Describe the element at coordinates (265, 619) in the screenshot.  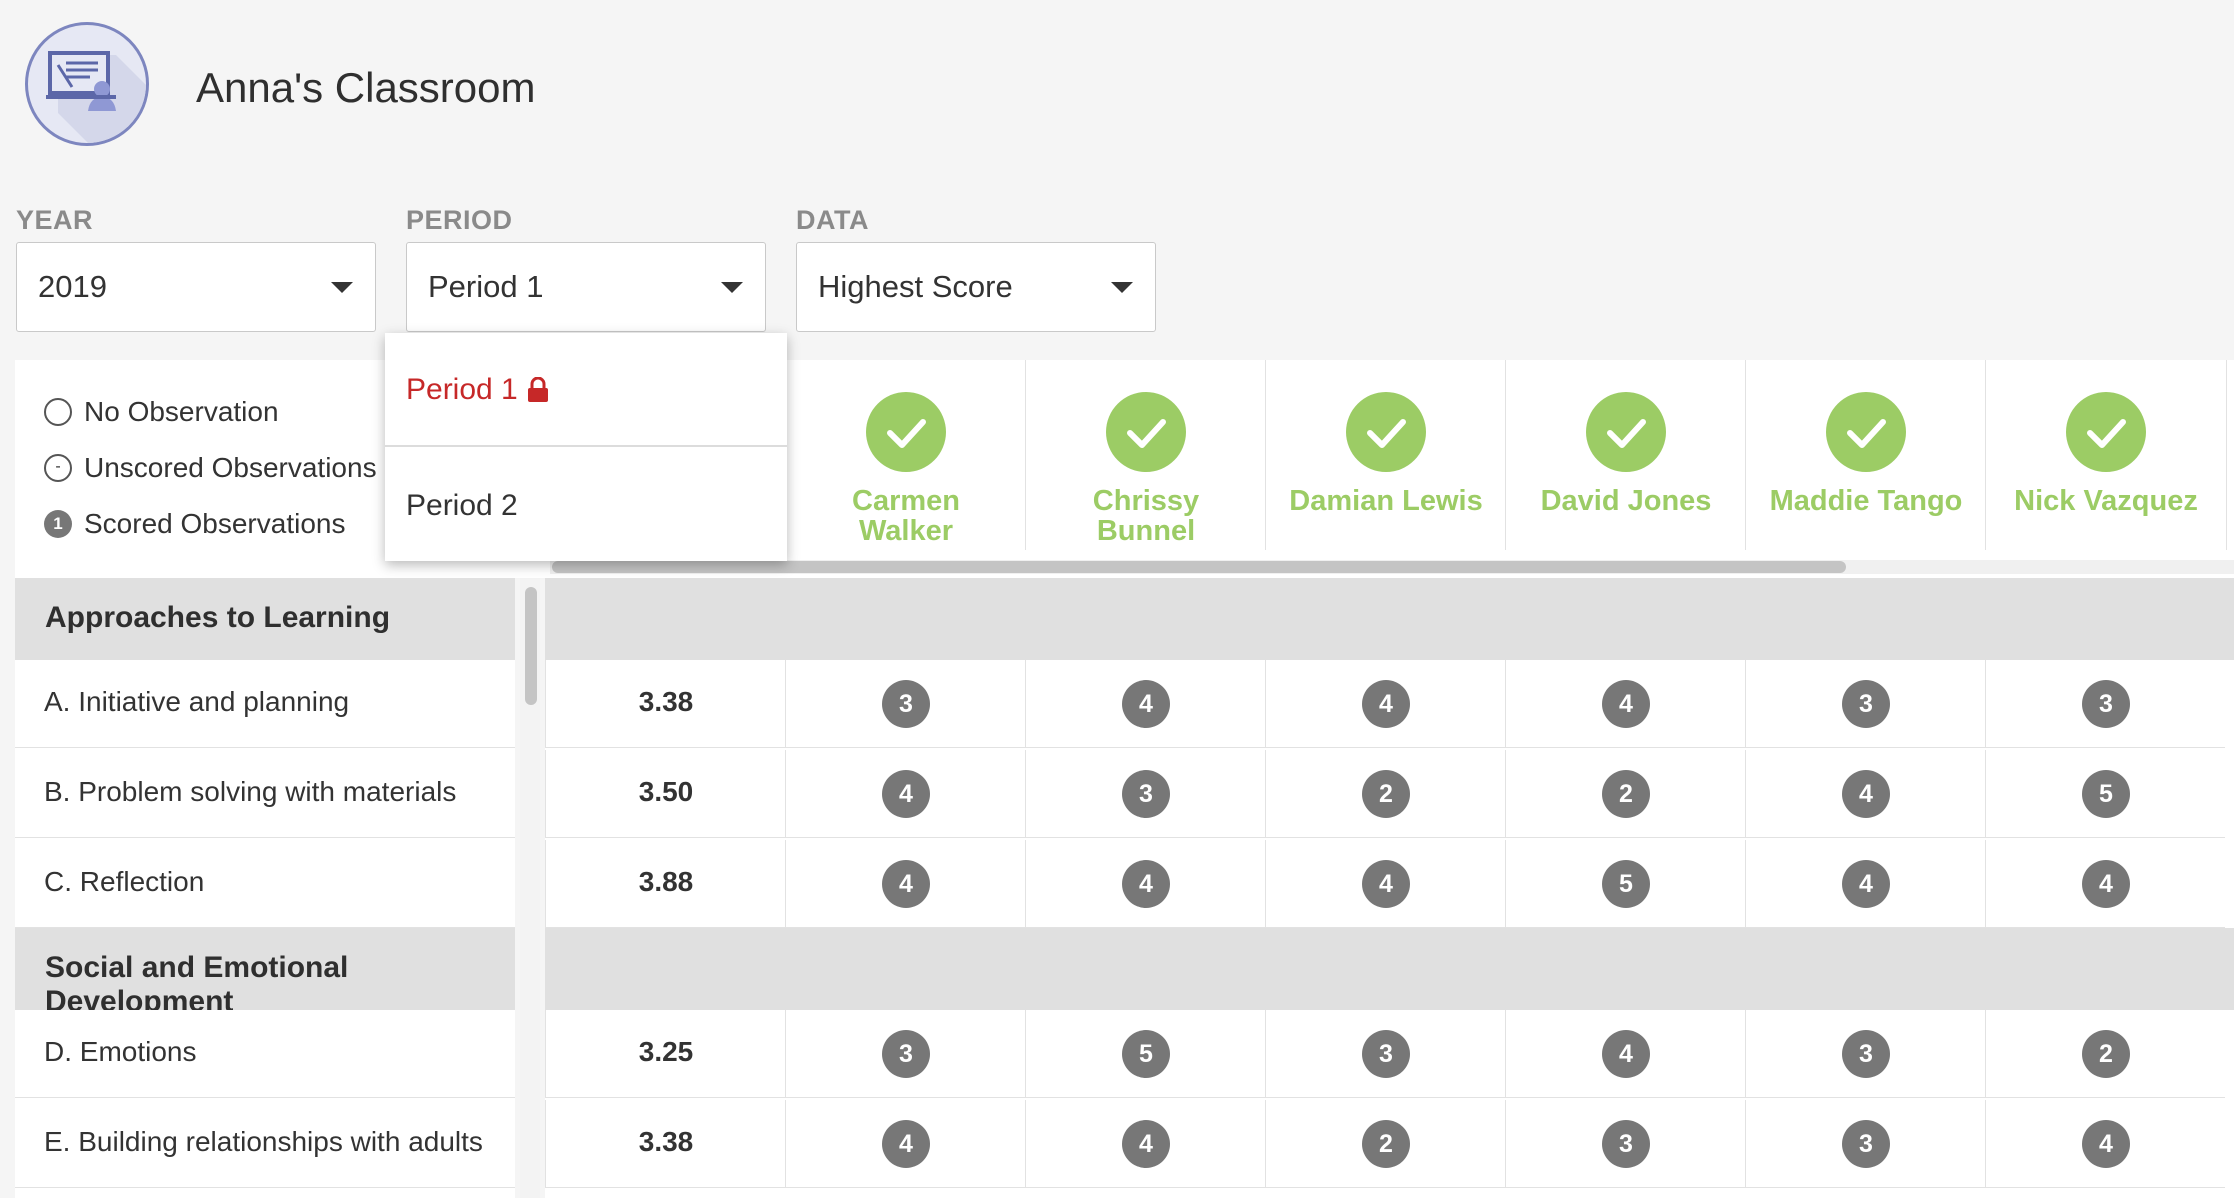
I see `section-header: Approaches to Learning` at that location.